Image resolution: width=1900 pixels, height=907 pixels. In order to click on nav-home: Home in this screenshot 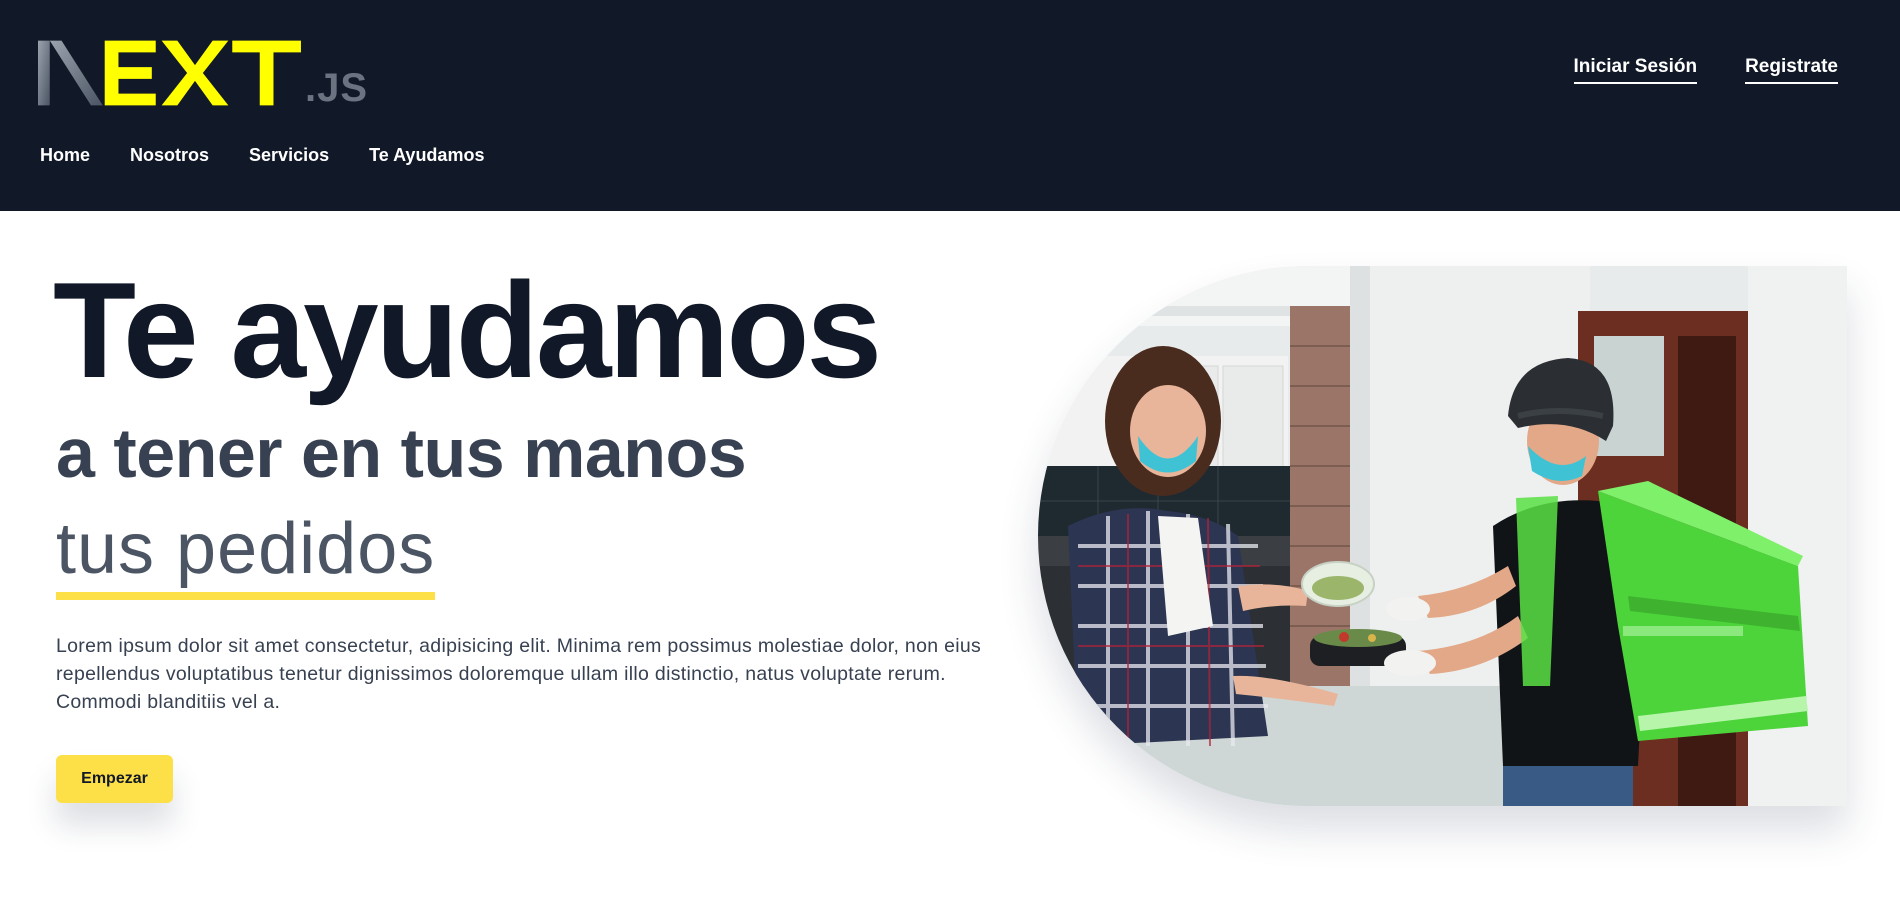, I will do `click(65, 155)`.